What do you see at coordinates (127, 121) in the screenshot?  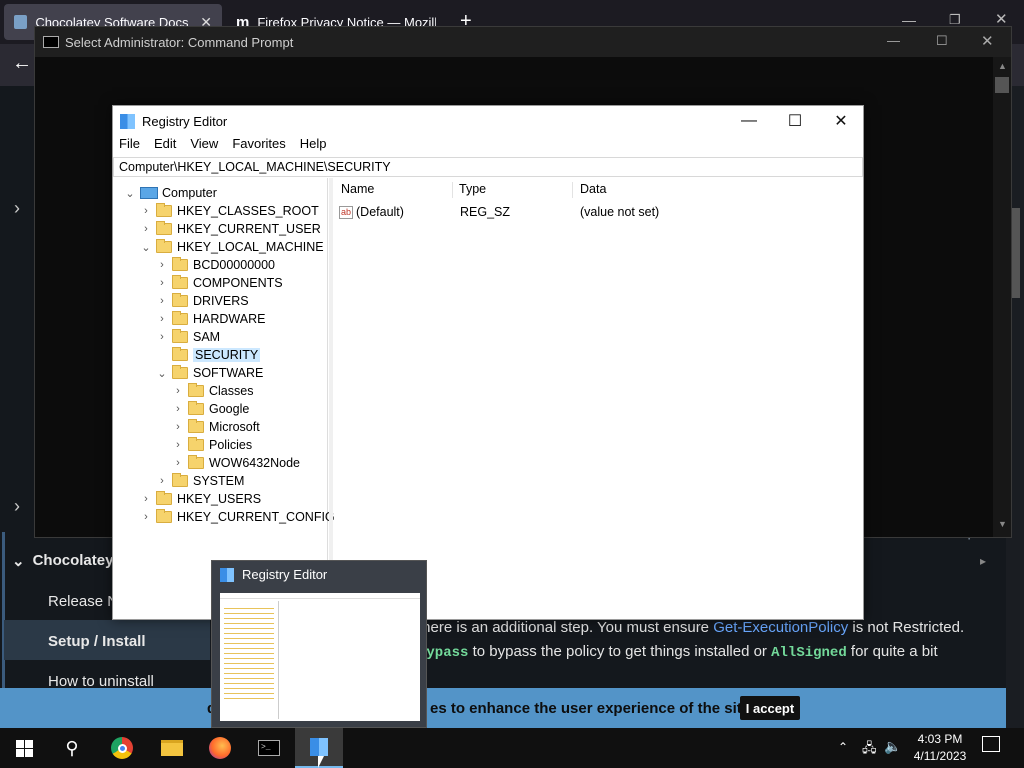 I see `regedit-icon` at bounding box center [127, 121].